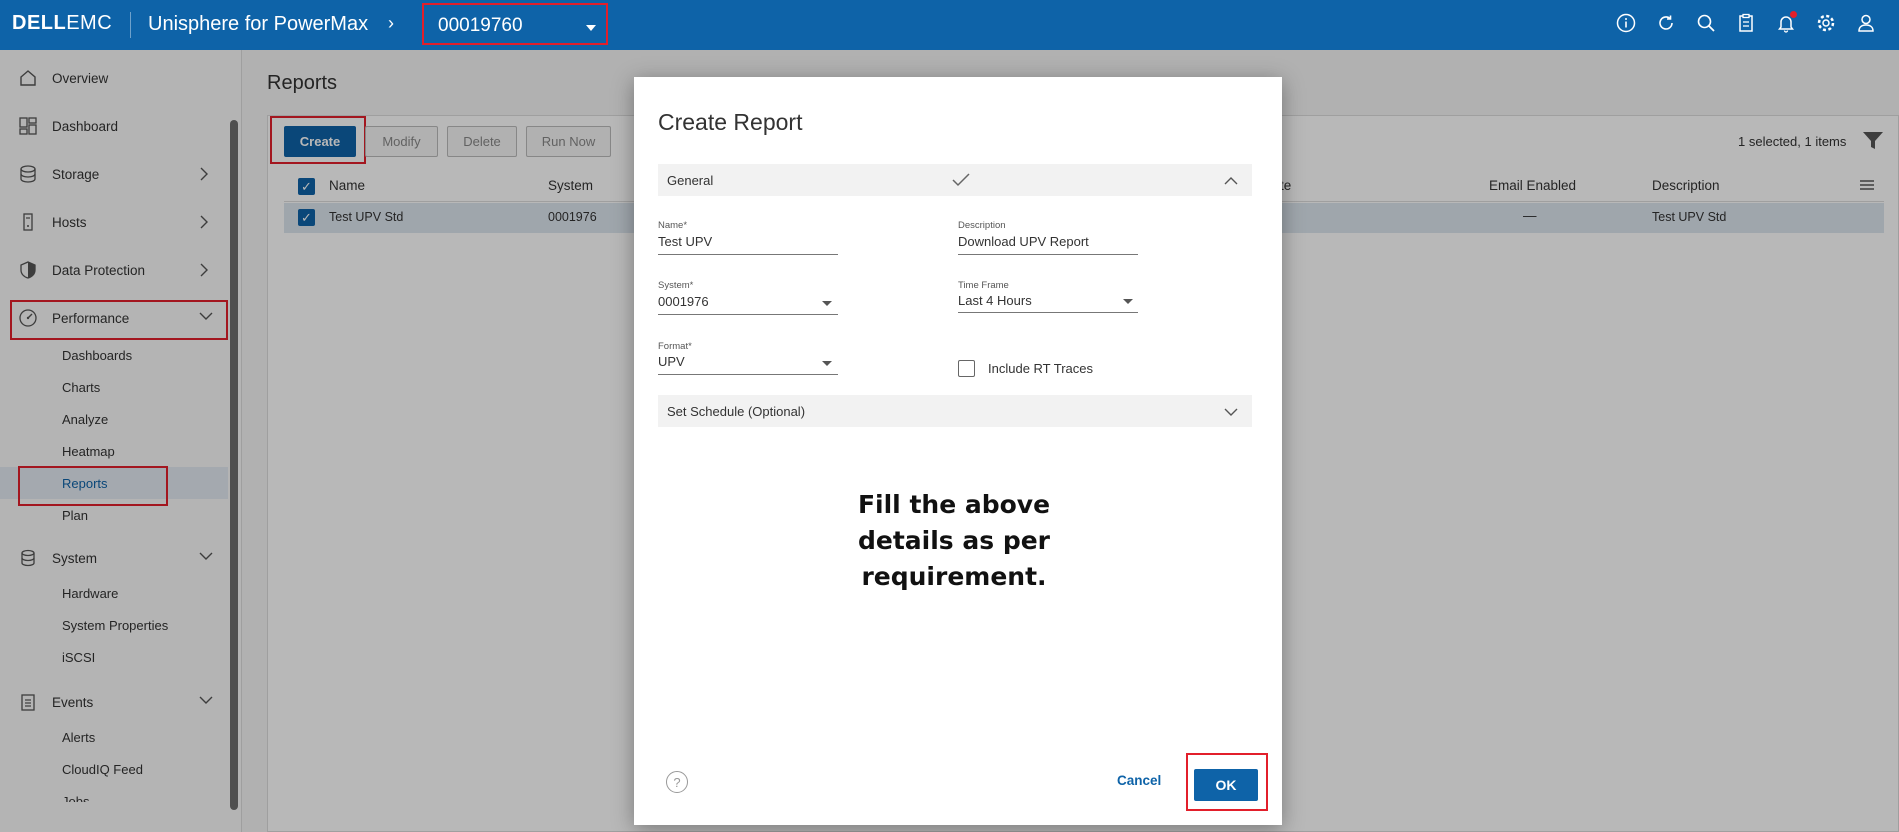 Image resolution: width=1899 pixels, height=832 pixels. I want to click on system-dropdown-underline, so click(748, 314).